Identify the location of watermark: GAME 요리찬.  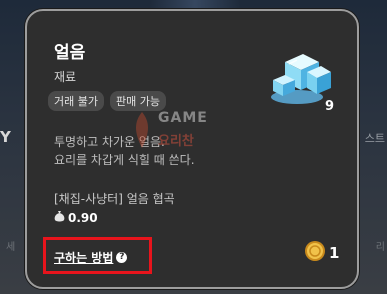
(179, 137).